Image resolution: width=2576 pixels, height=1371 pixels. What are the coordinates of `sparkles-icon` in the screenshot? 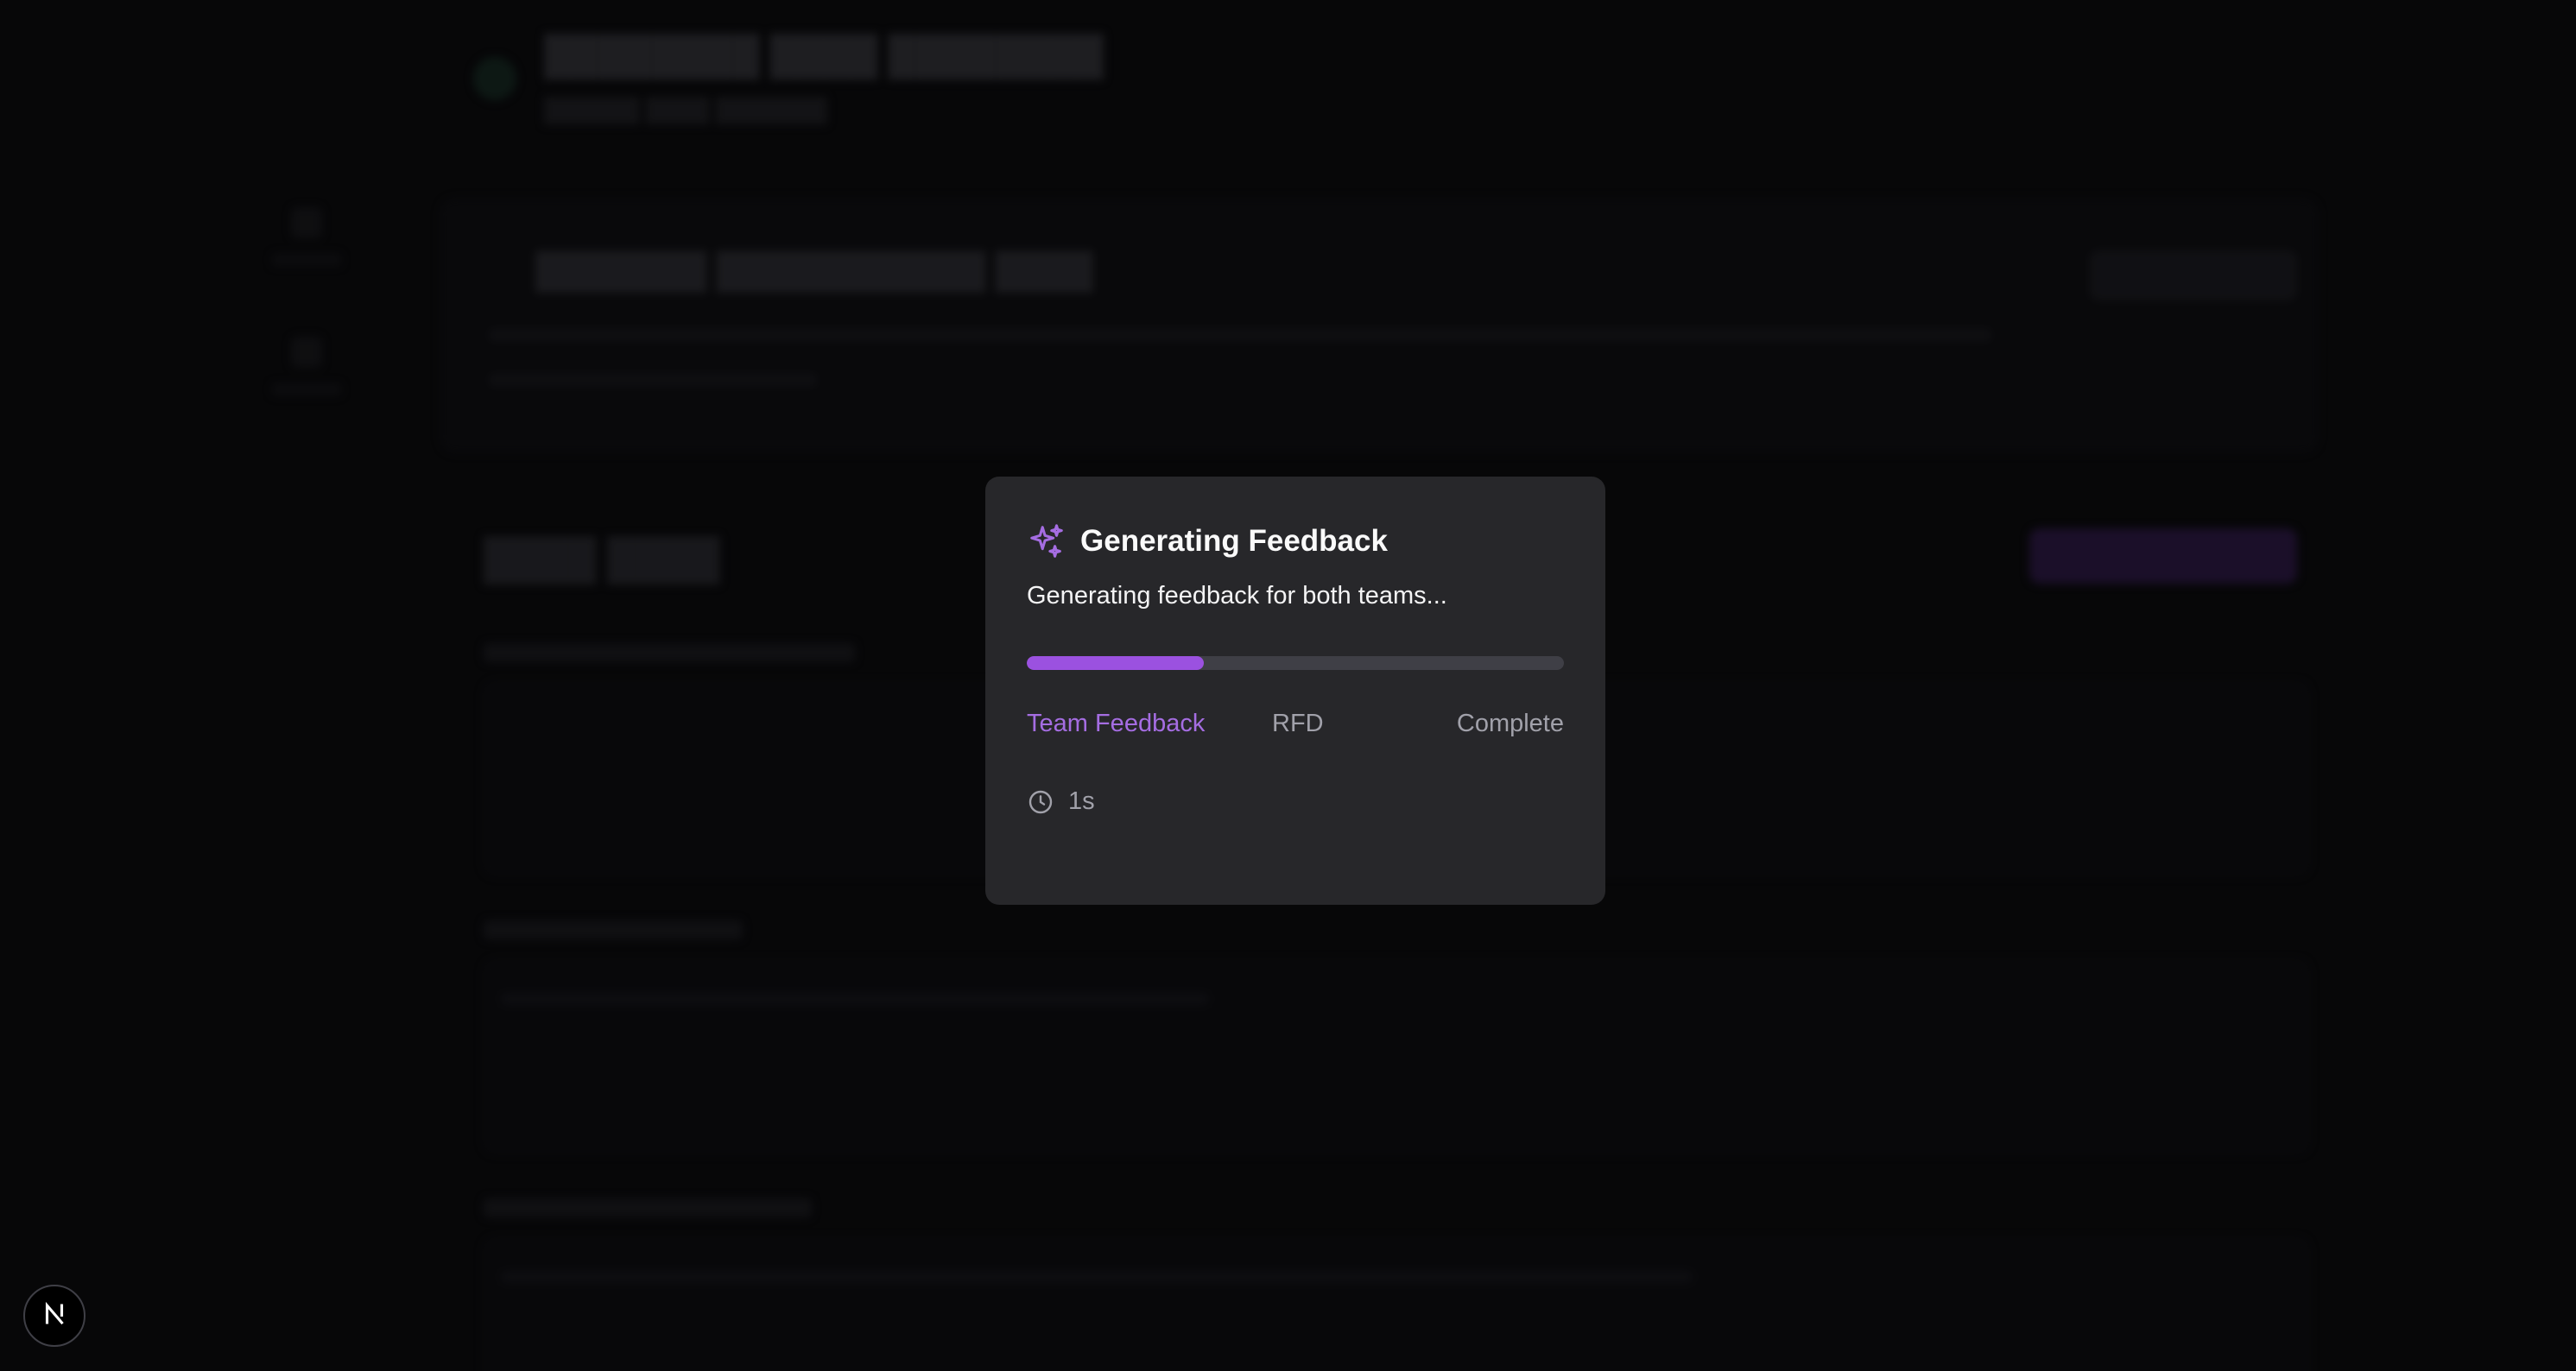 It's located at (1046, 541).